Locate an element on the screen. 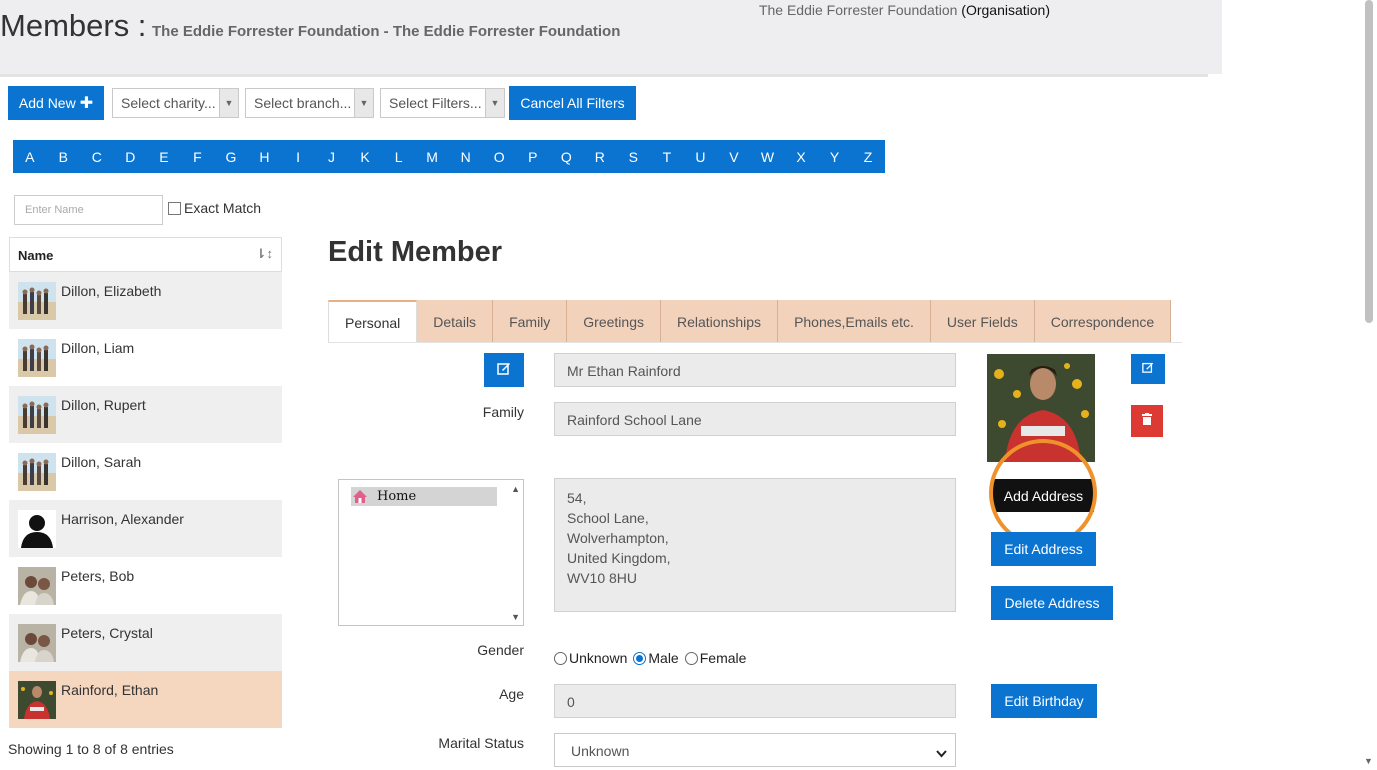 The height and width of the screenshot is (770, 1377). tab-phones-emails-etc: Phones,Emails etc. is located at coordinates (854, 321).